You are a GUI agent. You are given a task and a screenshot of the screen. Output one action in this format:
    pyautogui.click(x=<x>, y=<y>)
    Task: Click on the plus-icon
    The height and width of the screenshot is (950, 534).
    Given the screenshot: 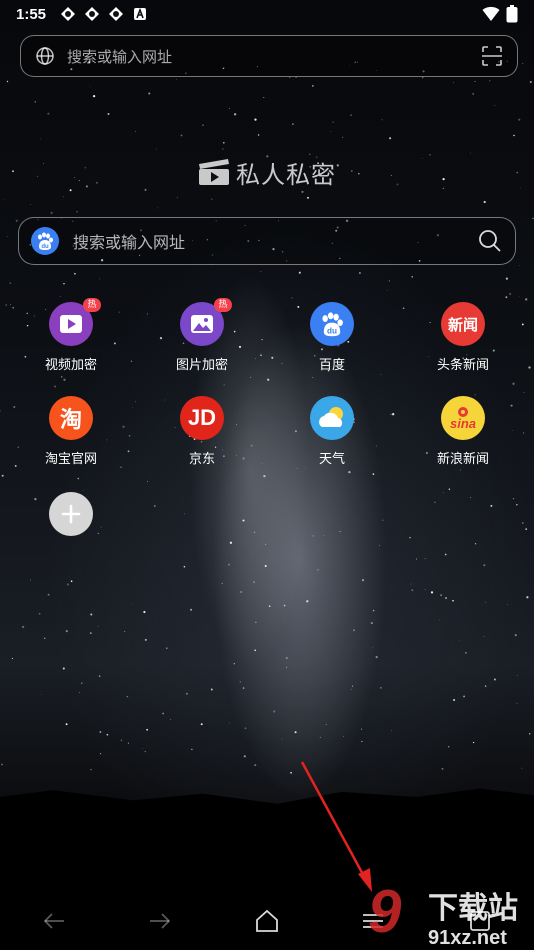 What is the action you would take?
    pyautogui.click(x=71, y=514)
    